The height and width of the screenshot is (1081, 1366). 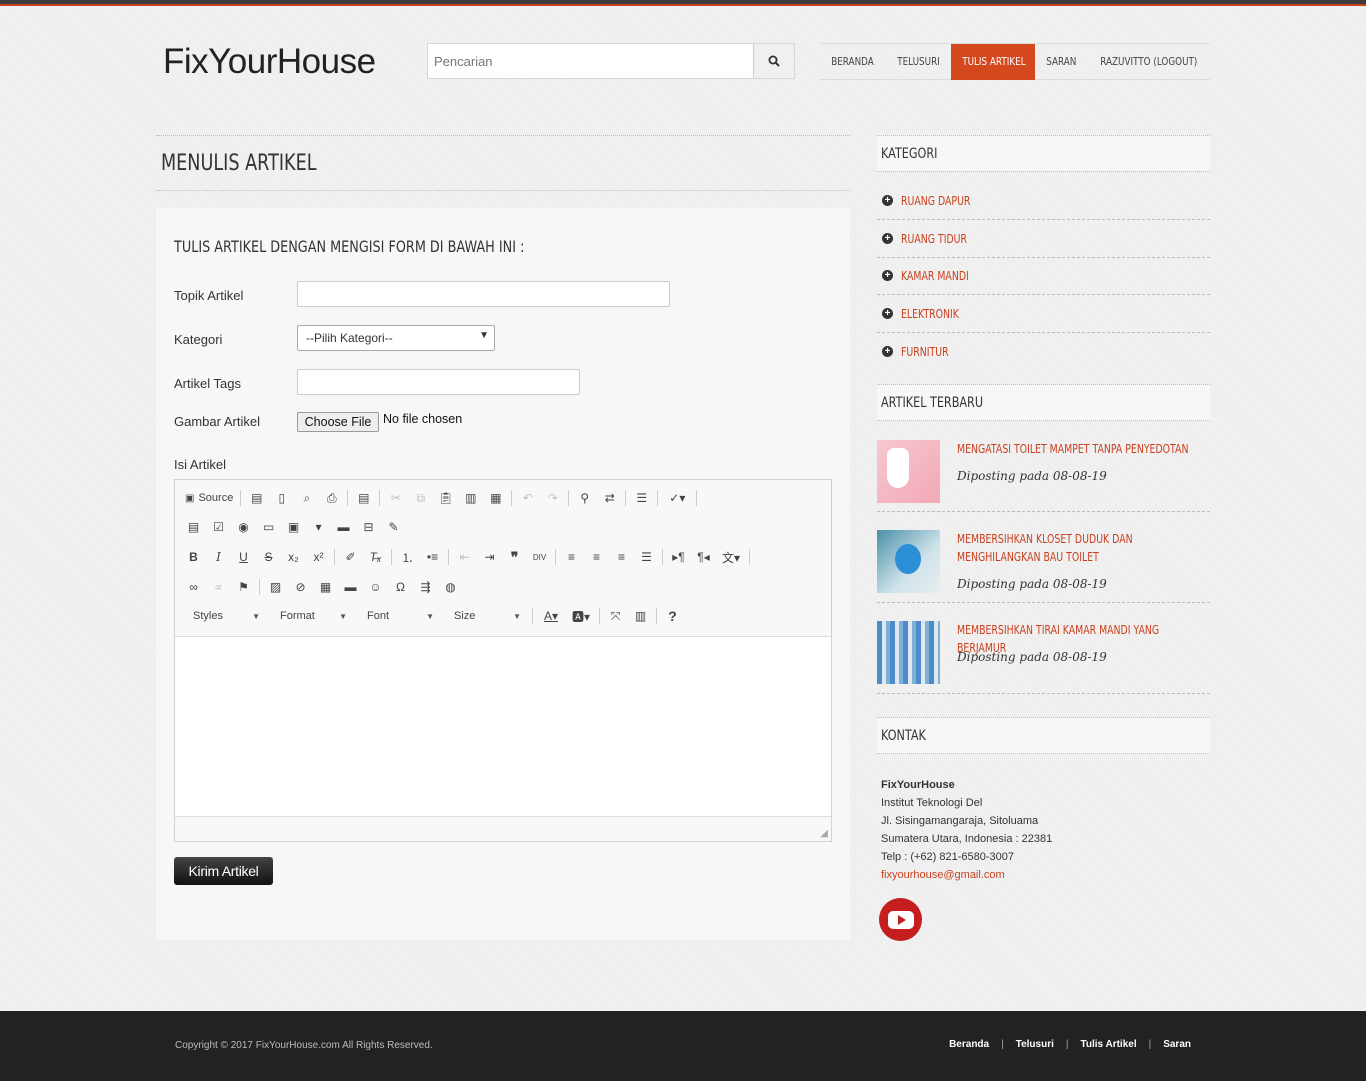 I want to click on category-item: + ELEKTRONIK, so click(x=1043, y=314).